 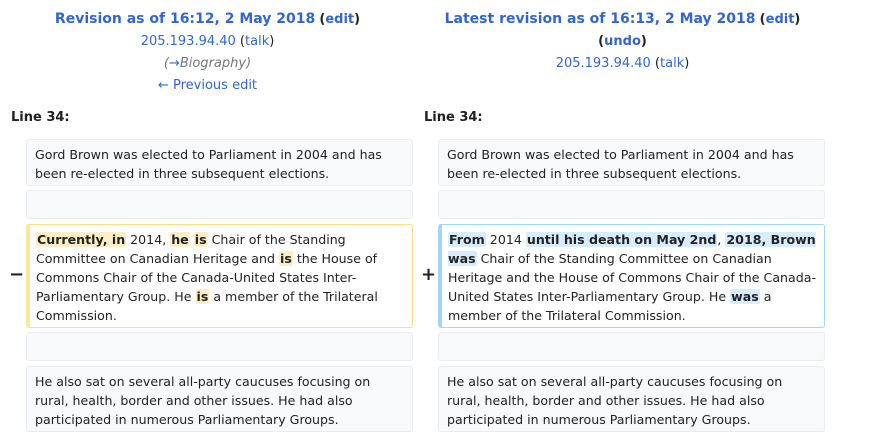 I want to click on left-talk-link: talk, so click(x=257, y=41).